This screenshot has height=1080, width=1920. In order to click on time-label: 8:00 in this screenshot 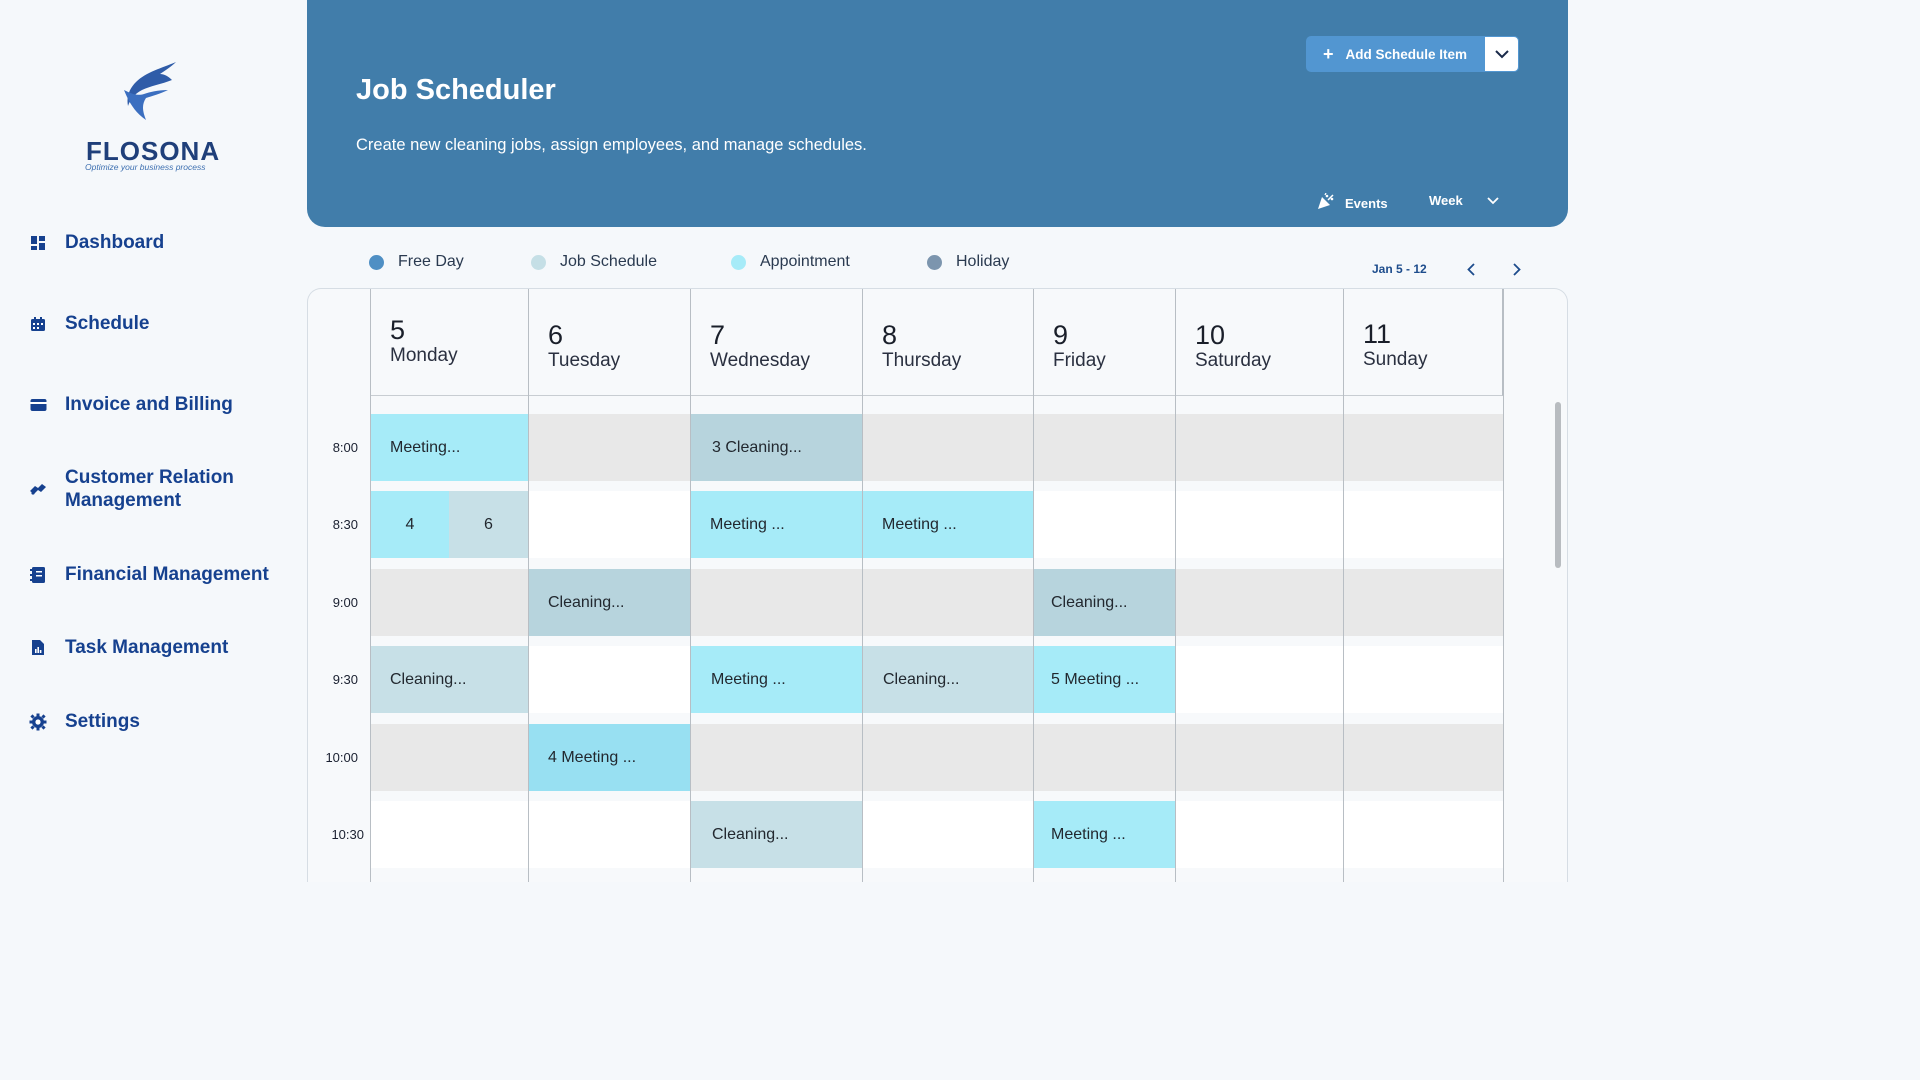, I will do `click(345, 447)`.